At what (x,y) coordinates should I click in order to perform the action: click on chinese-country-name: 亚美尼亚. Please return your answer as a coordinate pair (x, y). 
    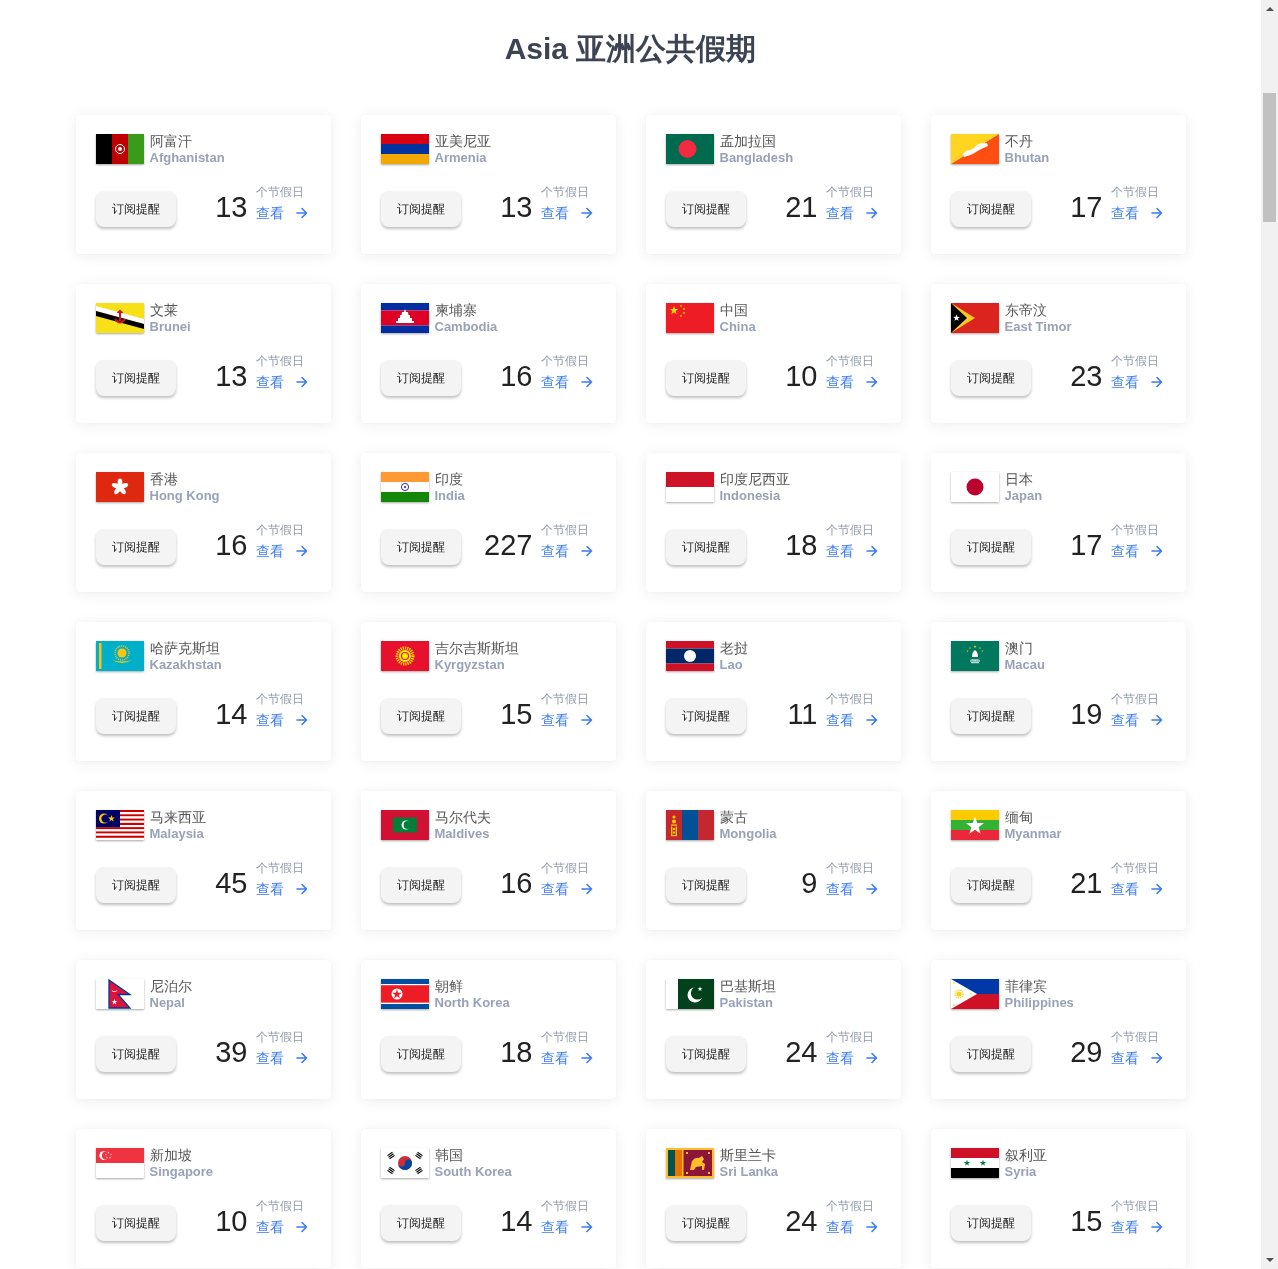
    Looking at the image, I should click on (462, 142).